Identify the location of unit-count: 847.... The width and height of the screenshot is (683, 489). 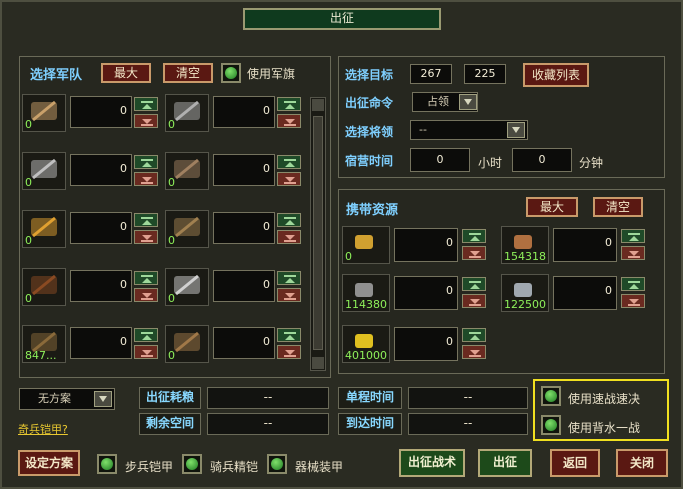
(41, 355).